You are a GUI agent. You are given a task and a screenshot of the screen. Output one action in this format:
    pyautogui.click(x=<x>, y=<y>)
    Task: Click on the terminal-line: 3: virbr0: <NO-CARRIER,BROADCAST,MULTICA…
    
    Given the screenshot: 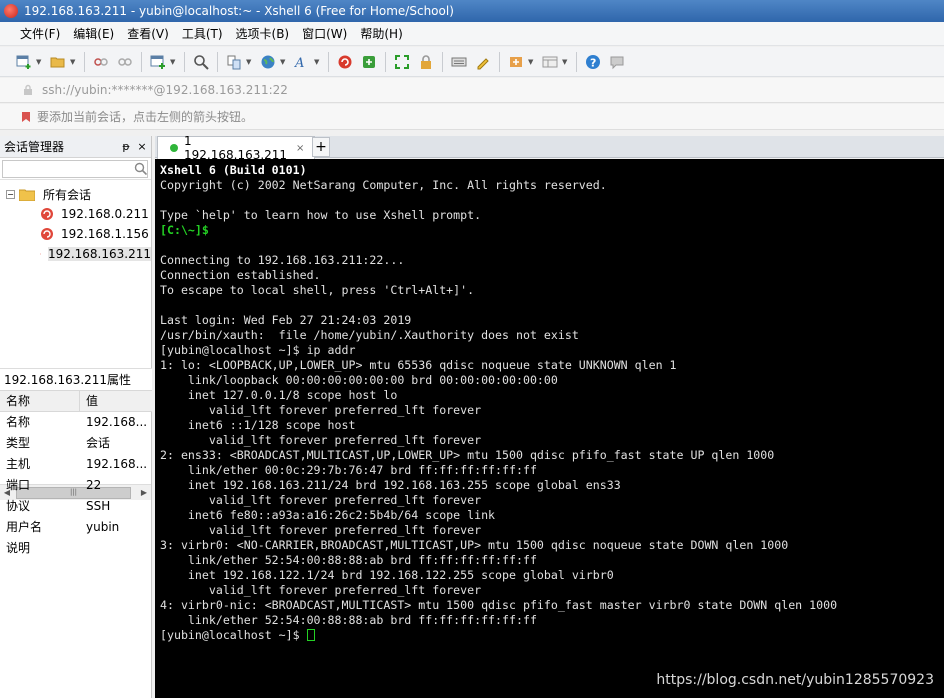 What is the action you would take?
    pyautogui.click(x=474, y=545)
    